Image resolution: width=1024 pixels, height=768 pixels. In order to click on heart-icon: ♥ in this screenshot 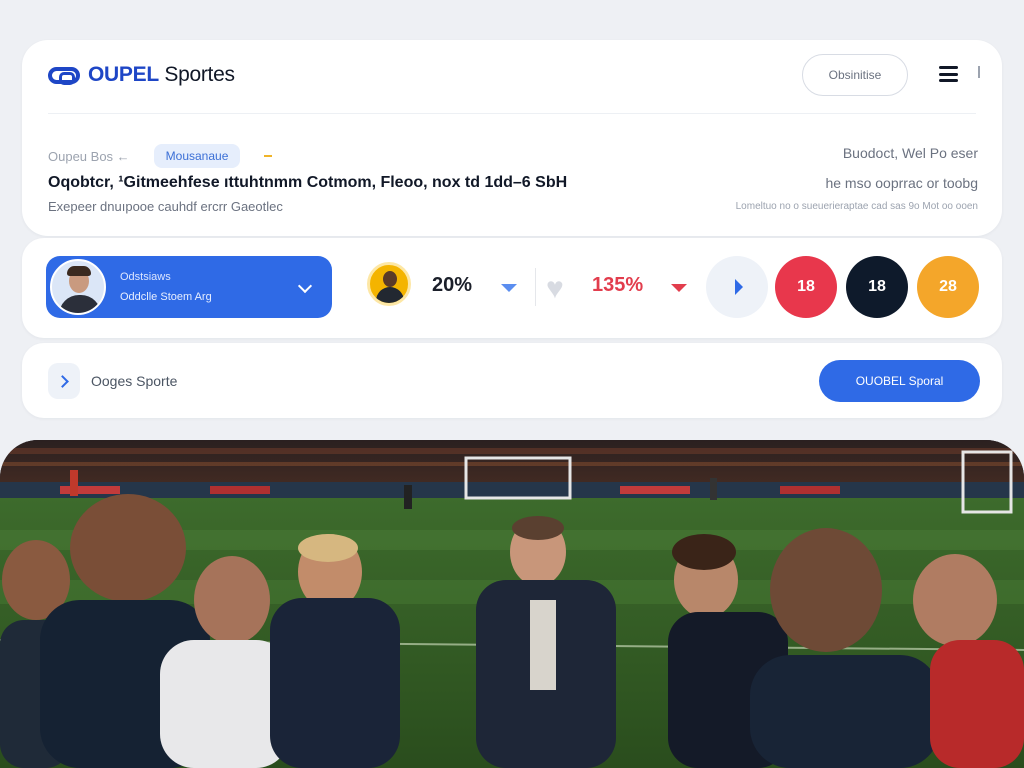, I will do `click(555, 289)`.